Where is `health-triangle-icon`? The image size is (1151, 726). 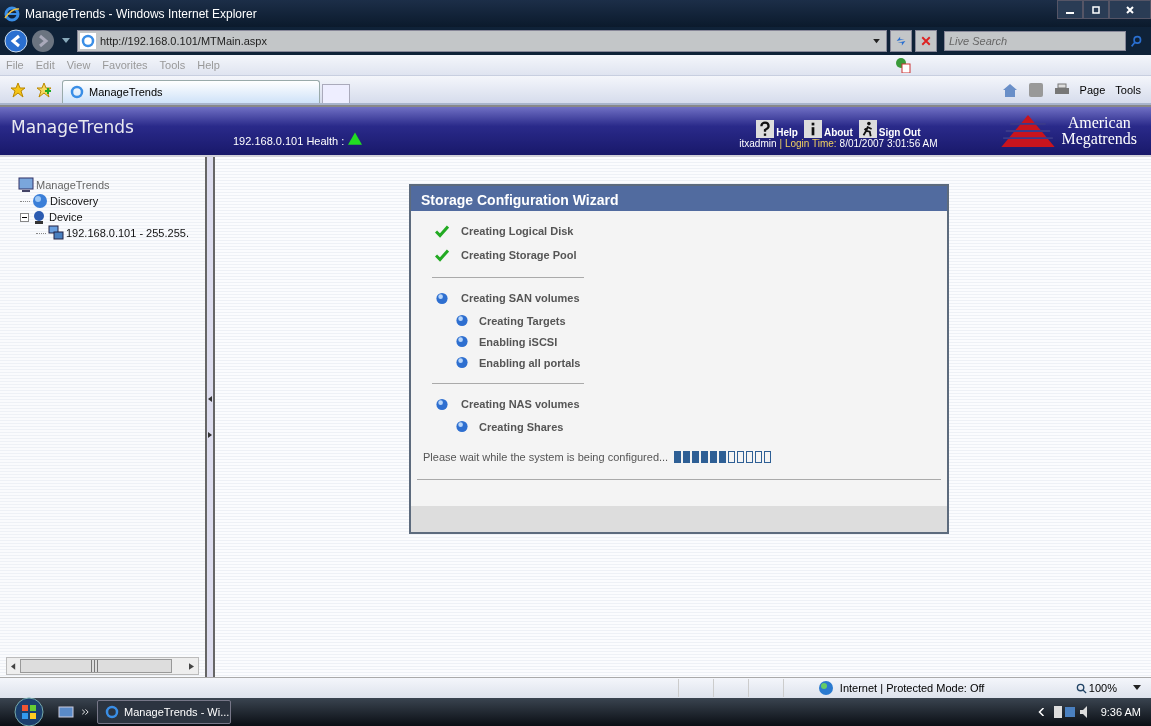
health-triangle-icon is located at coordinates (355, 138).